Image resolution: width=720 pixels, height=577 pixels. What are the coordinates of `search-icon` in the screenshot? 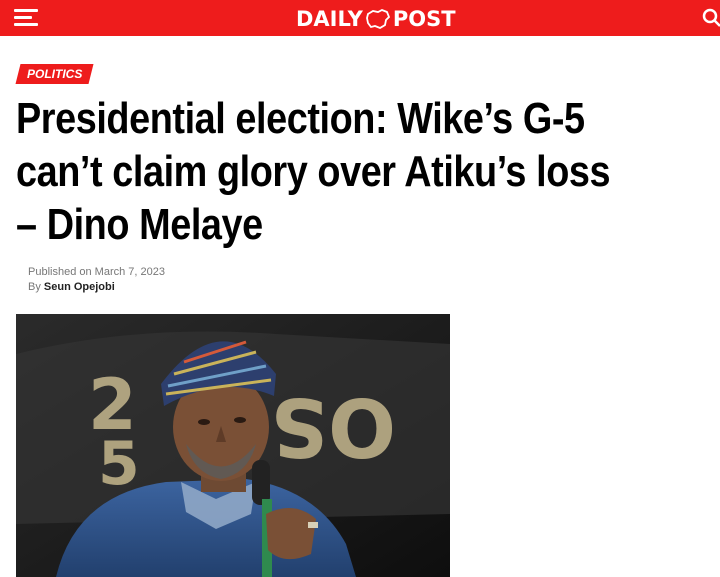 It's located at (711, 18).